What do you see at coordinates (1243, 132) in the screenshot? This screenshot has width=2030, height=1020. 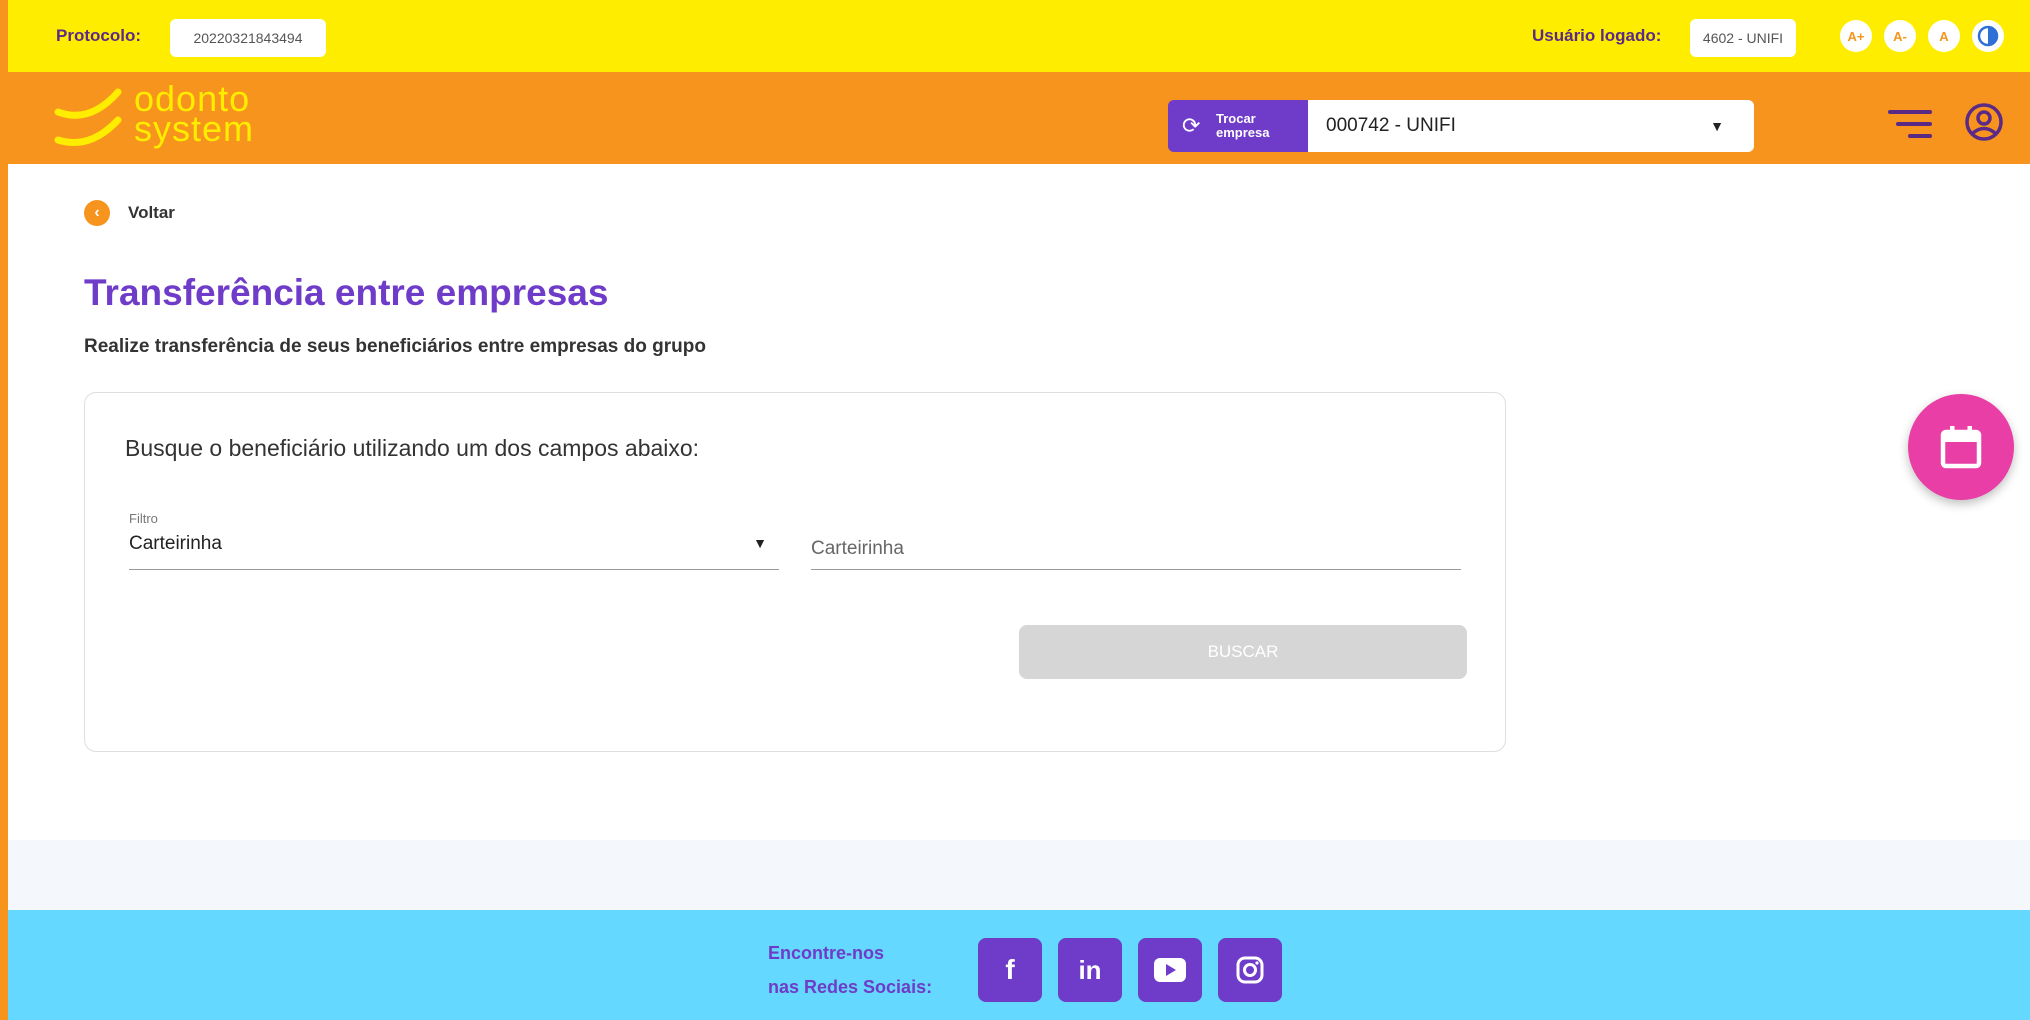 I see `switch-company-label-2: empresa` at bounding box center [1243, 132].